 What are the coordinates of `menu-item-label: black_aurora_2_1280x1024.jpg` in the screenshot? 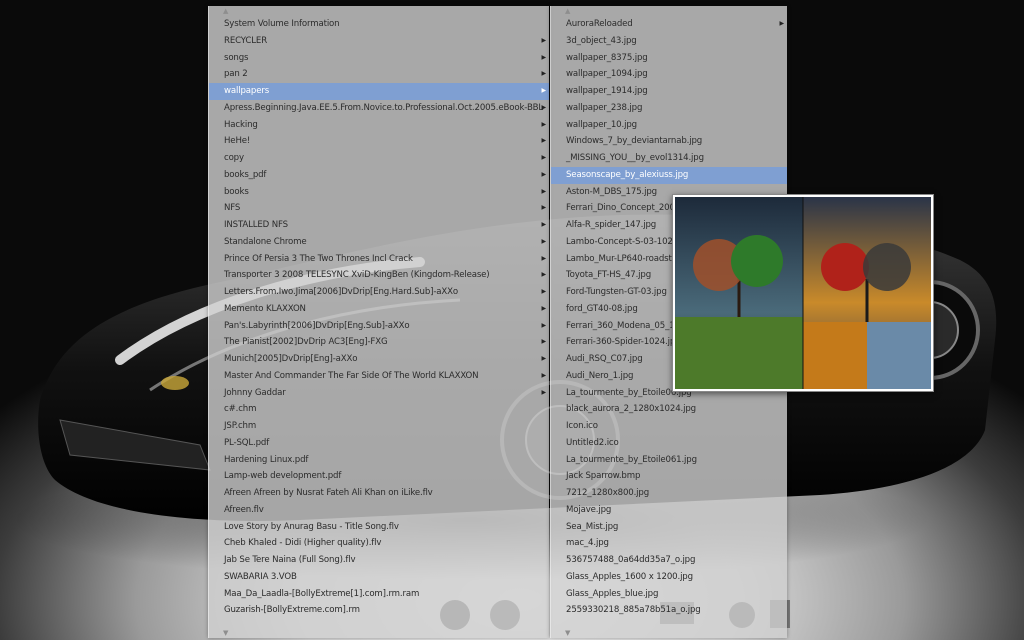 It's located at (631, 409).